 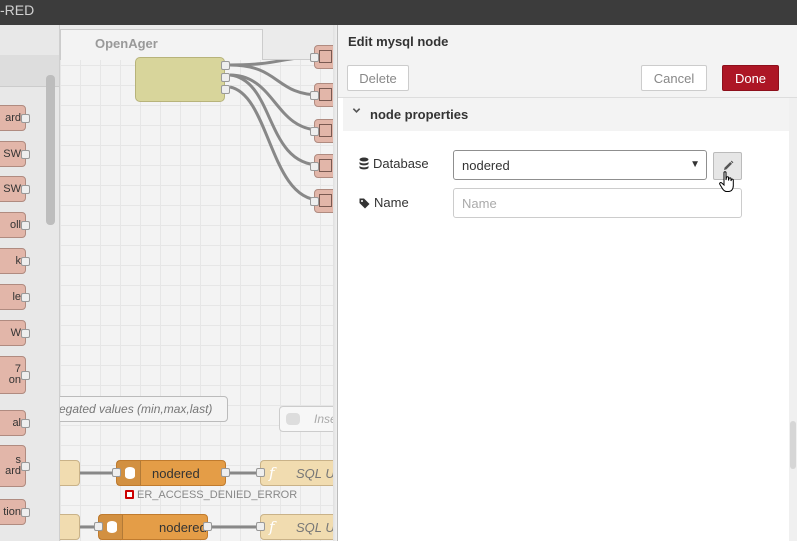 What do you see at coordinates (580, 165) in the screenshot?
I see `database-select: nodered ▼` at bounding box center [580, 165].